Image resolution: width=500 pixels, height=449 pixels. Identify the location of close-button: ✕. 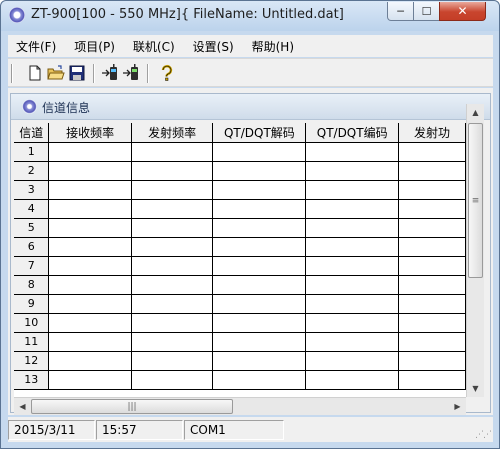
(462, 11).